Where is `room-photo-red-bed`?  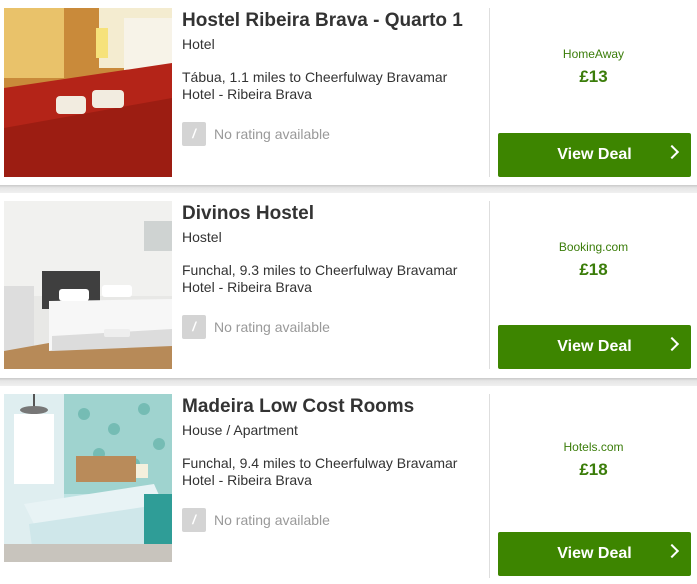 room-photo-red-bed is located at coordinates (88, 92).